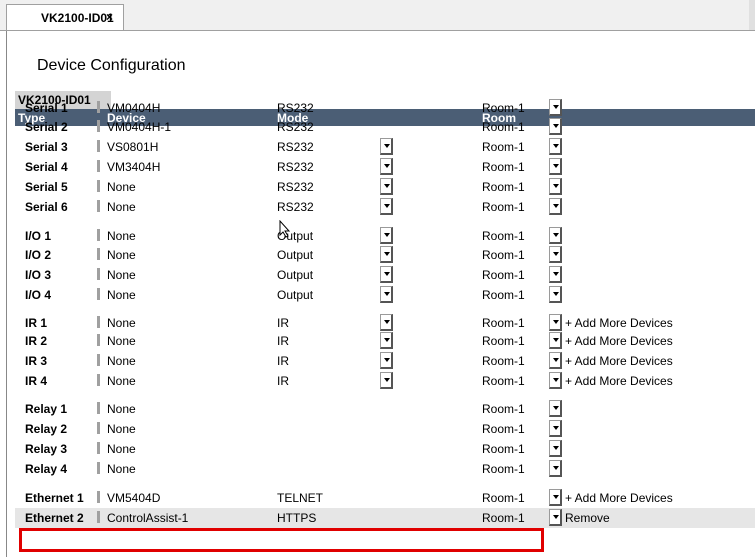 The width and height of the screenshot is (755, 557). I want to click on row-device: VM0404H-1, so click(139, 127).